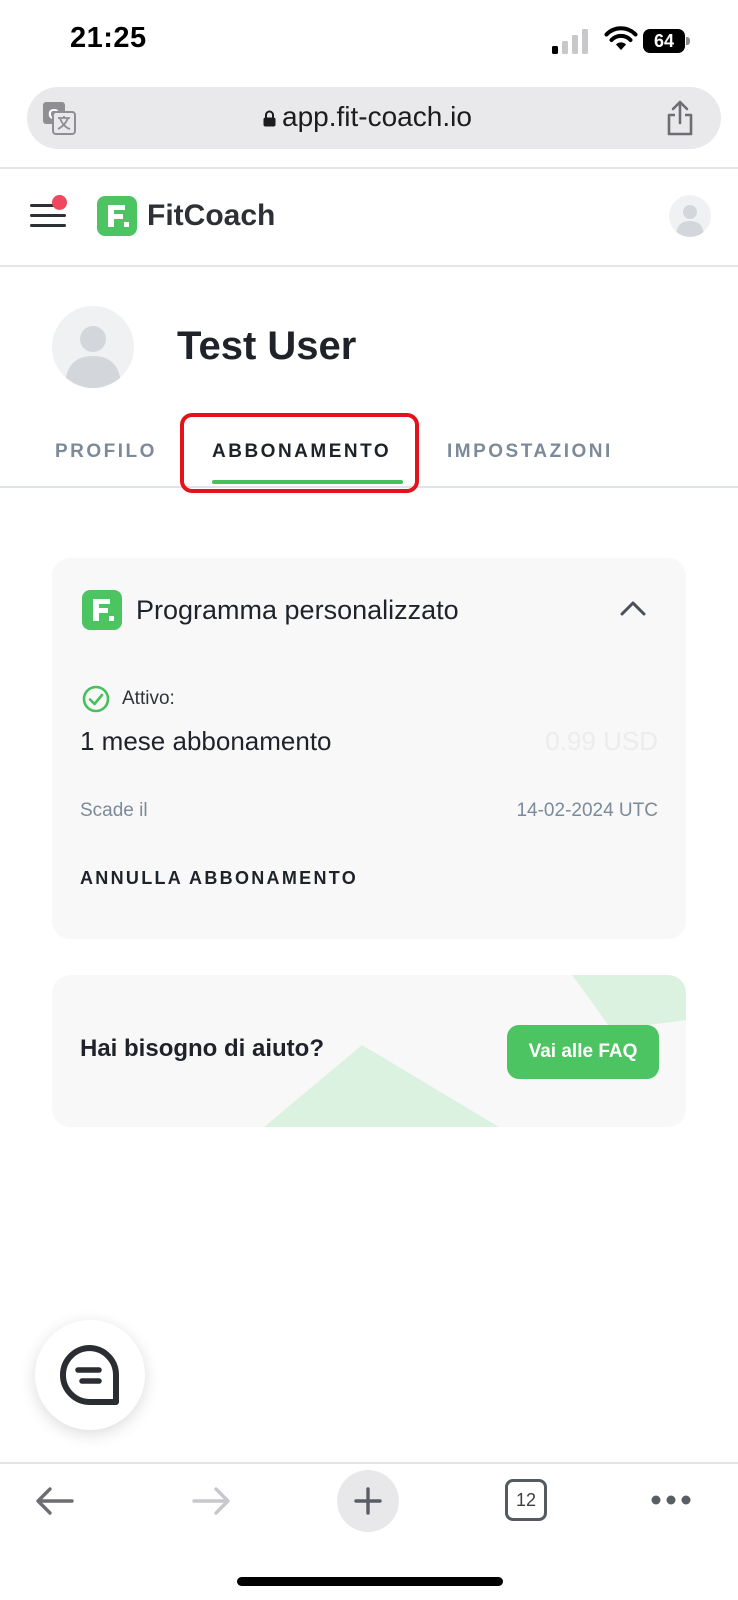 Image resolution: width=738 pixels, height=1600 pixels. I want to click on battery-level: 64, so click(664, 41).